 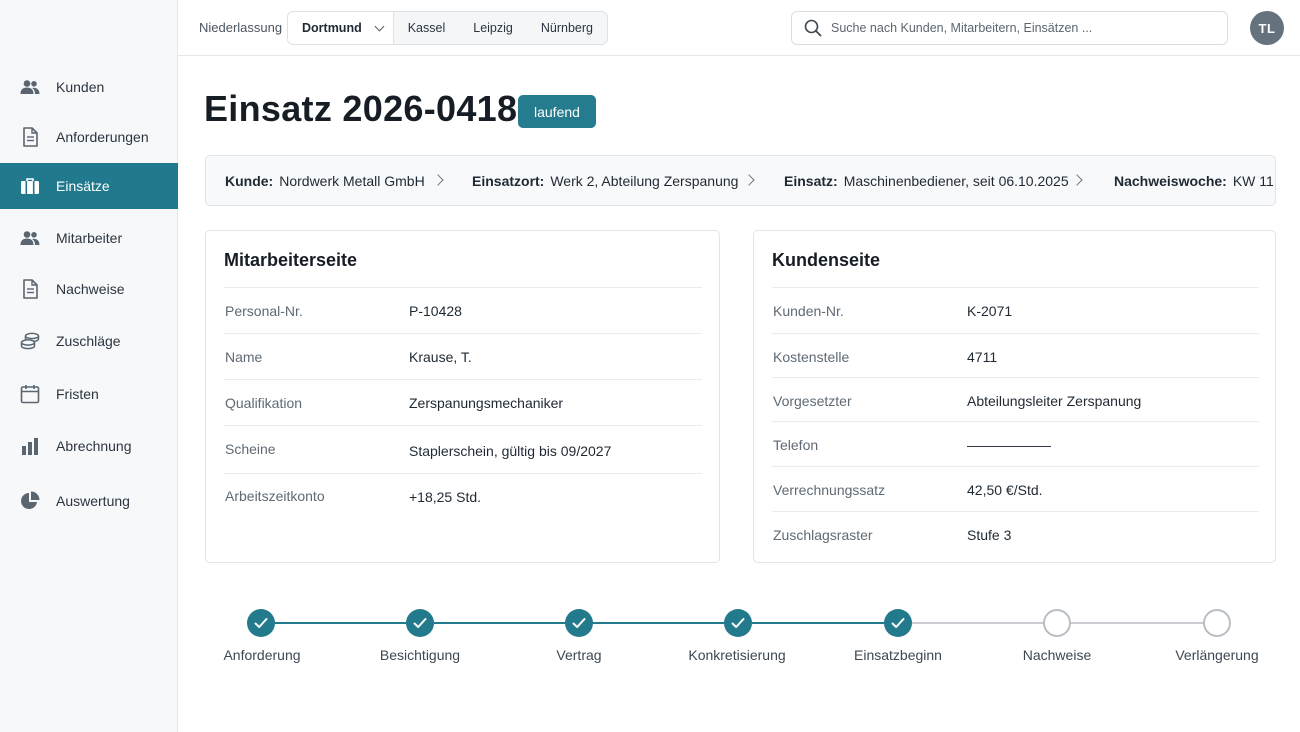 I want to click on sidebar-item-auswertung: Auswertung, so click(x=89, y=501).